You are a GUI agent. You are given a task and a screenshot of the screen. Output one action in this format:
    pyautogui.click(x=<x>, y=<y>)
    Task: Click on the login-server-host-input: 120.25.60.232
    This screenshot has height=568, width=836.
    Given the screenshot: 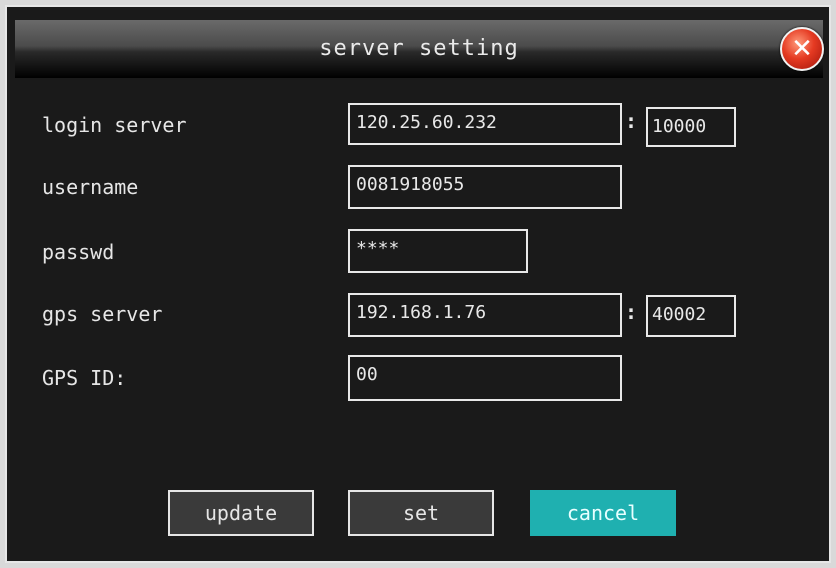 What is the action you would take?
    pyautogui.click(x=485, y=124)
    